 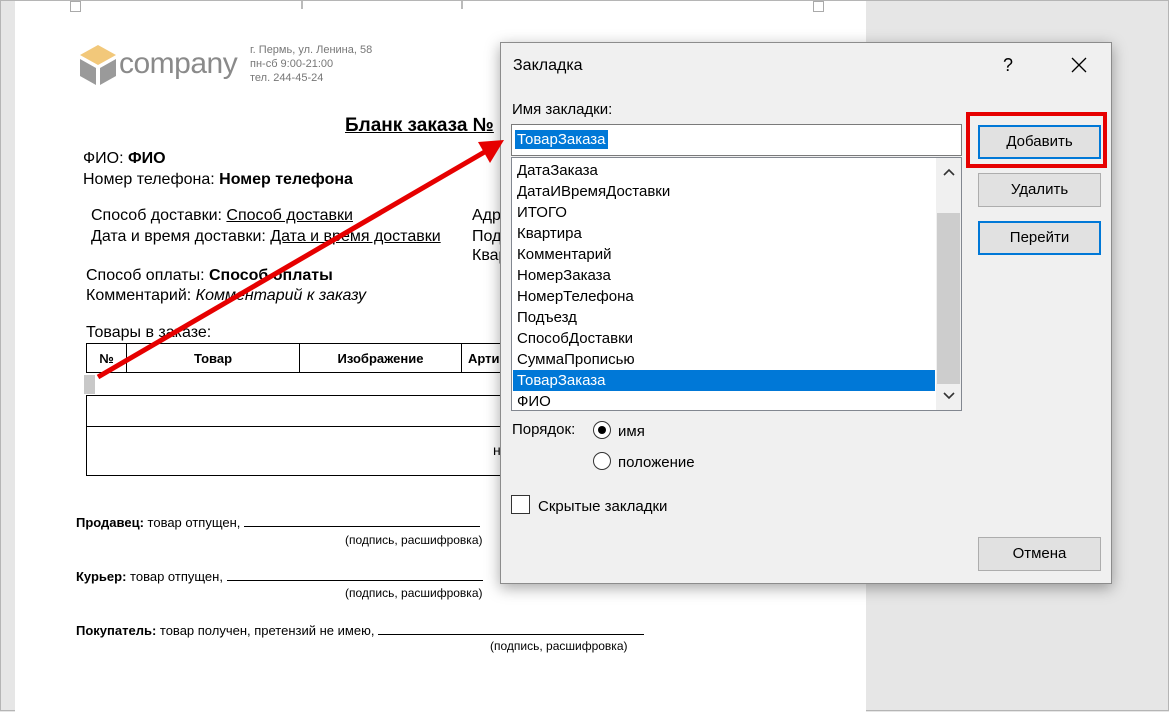 I want to click on bookmark-name-input: ТоварЗаказа, so click(x=736, y=140).